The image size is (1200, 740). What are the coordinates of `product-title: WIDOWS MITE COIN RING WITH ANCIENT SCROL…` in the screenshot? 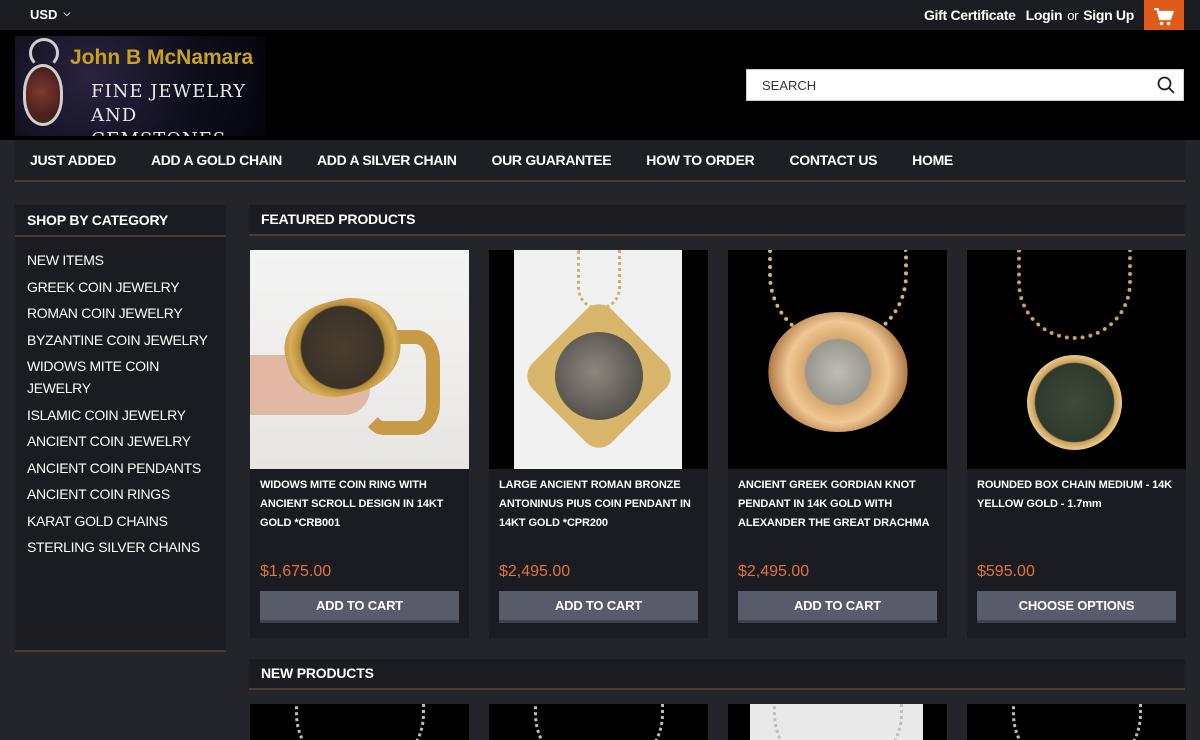 It's located at (362, 504).